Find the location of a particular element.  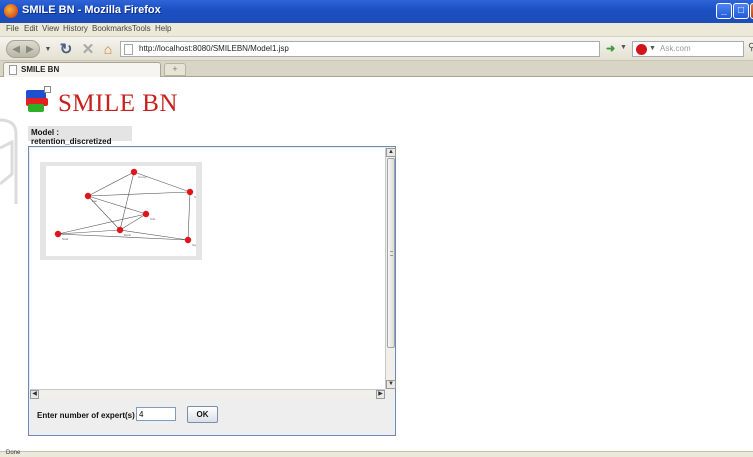

back-arrow-icon: ◀ is located at coordinates (16, 49).